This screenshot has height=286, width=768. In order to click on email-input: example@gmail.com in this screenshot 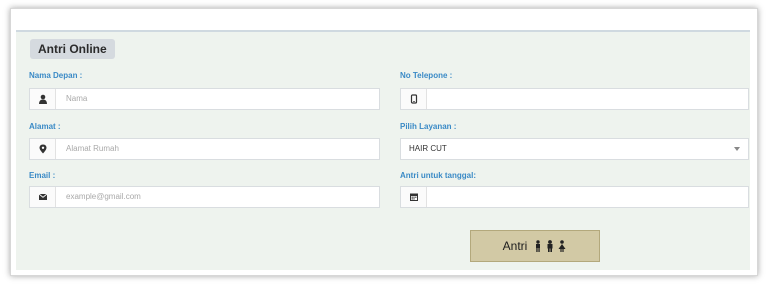, I will do `click(217, 197)`.